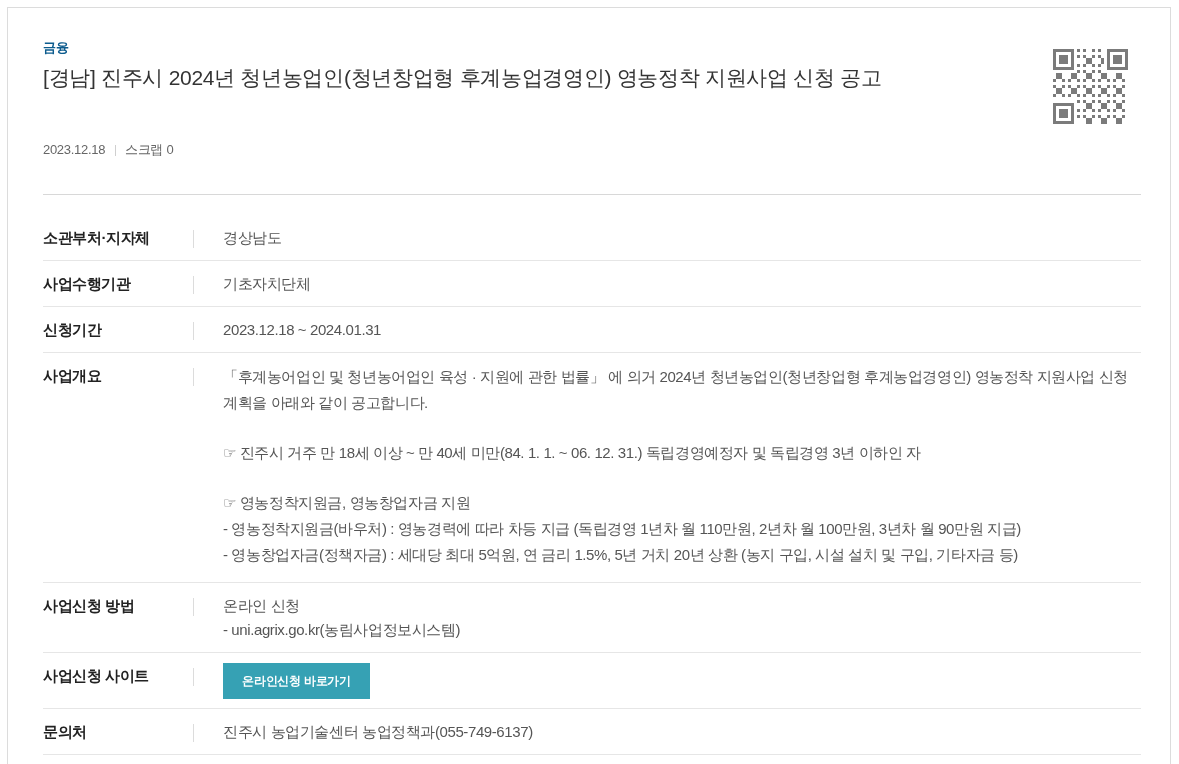 The height and width of the screenshot is (764, 1179). Describe the element at coordinates (622, 529) in the screenshot. I see `overview-text: - 영농정착지원금(바우처) : 영농경력에 따라 차등 지급 (독립경영 1년차 월 110만원, 2년차 월 100만원, 3년차 월 90만원 지급)` at that location.